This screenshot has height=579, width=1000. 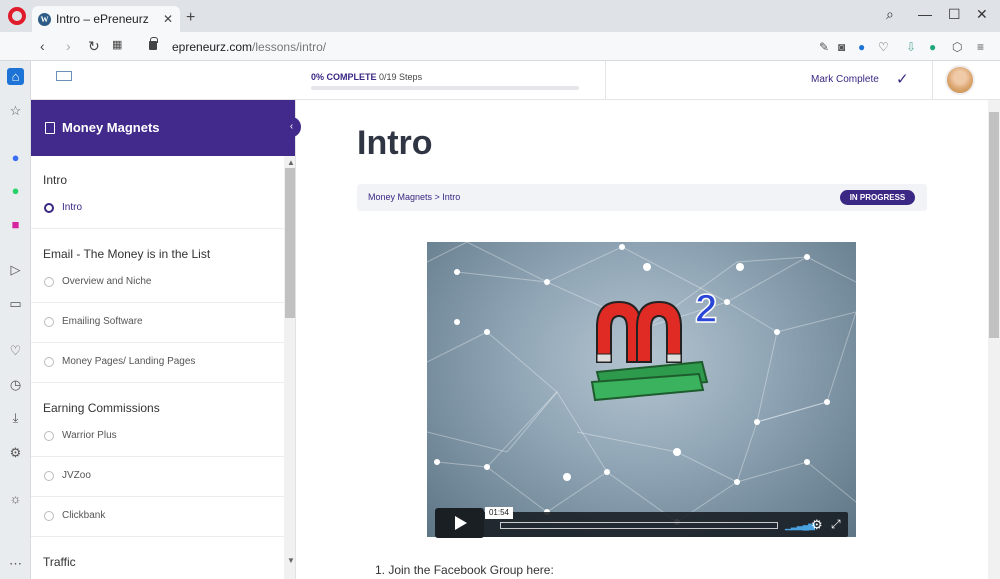 What do you see at coordinates (954, 14) in the screenshot?
I see `maximize-icon: ☐` at bounding box center [954, 14].